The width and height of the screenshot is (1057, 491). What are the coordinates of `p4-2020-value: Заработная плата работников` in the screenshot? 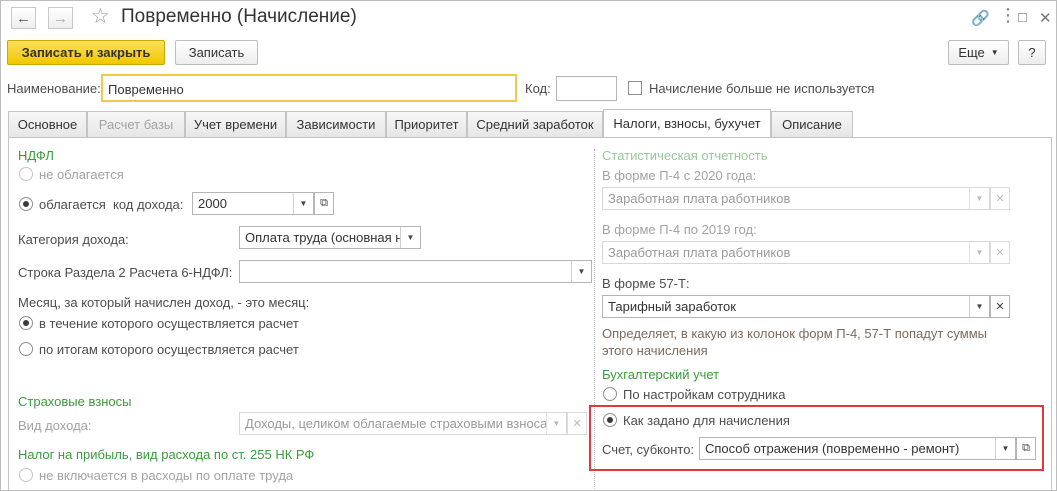 It's located at (699, 198).